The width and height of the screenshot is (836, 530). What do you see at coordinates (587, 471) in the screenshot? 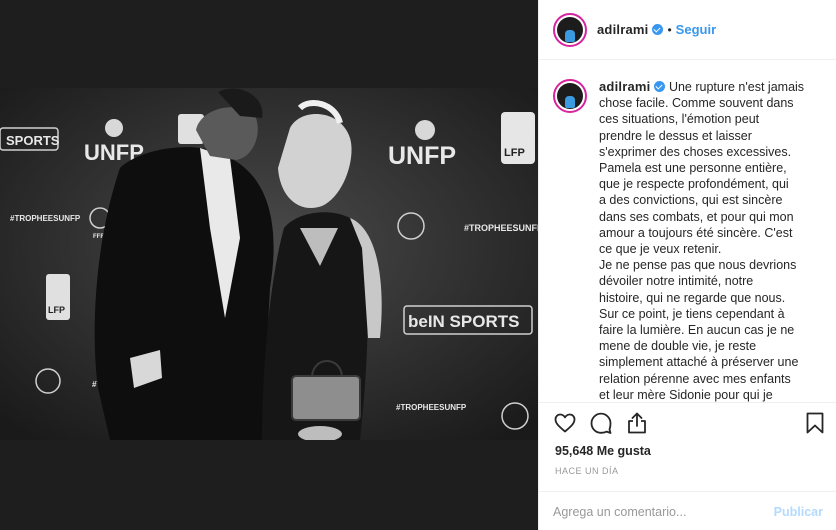
I see `post-timestamp: HACE UN DÍA` at bounding box center [587, 471].